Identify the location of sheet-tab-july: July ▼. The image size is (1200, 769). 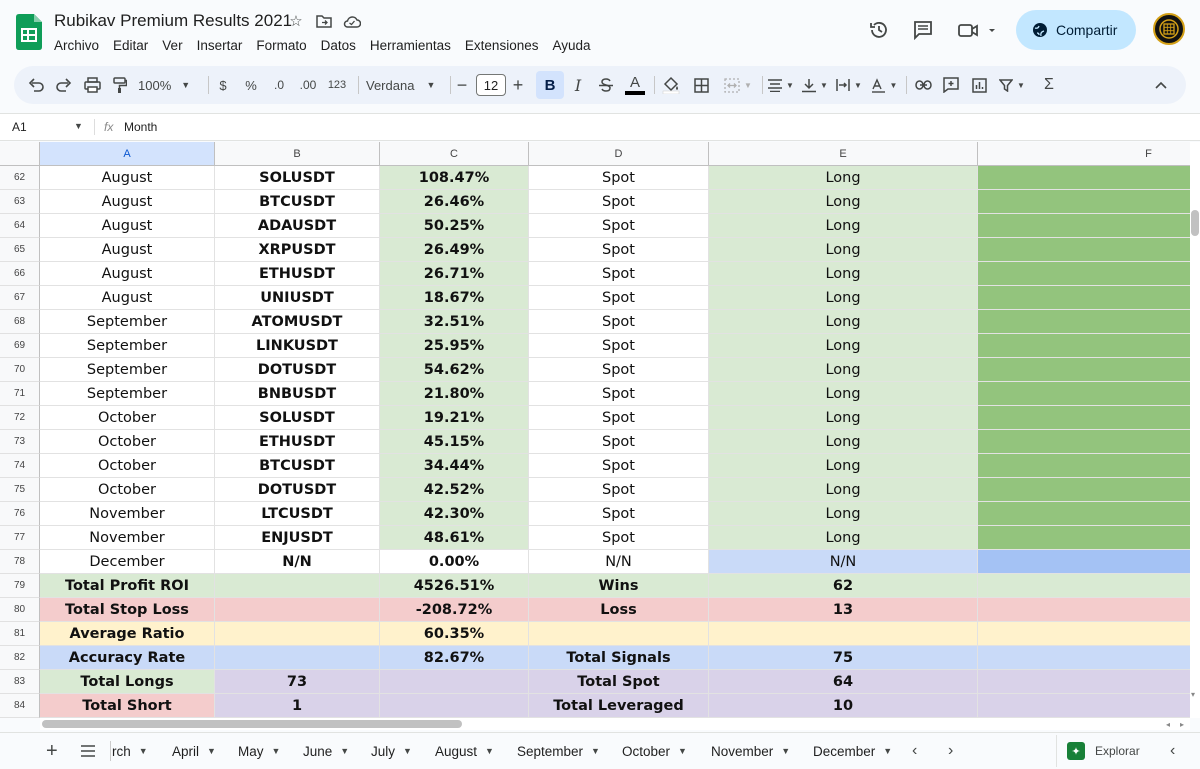
(391, 751).